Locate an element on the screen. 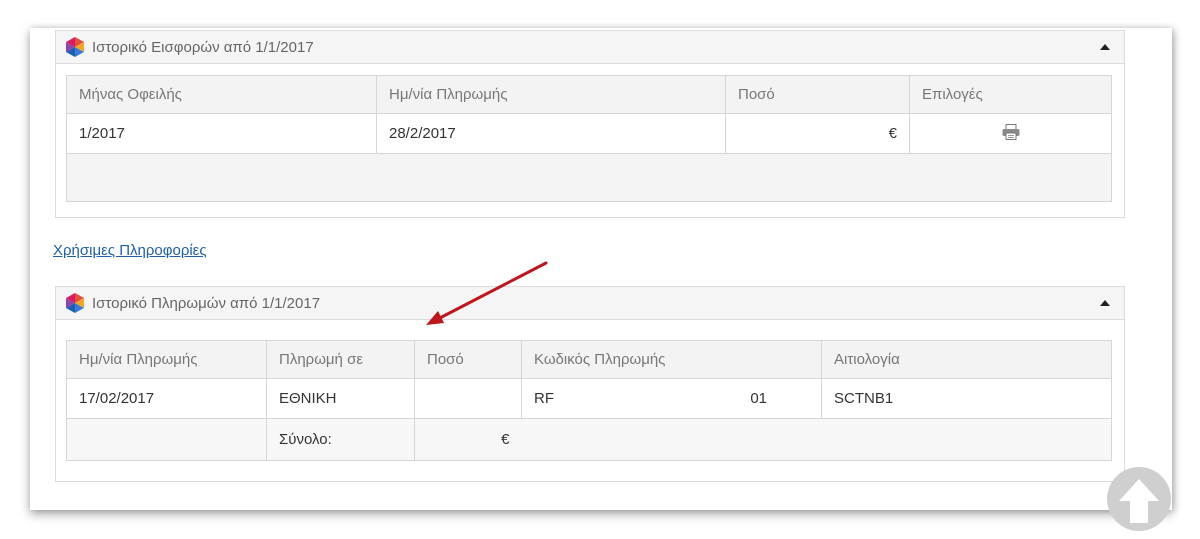 This screenshot has width=1200, height=539. payment-date-cell: 17/02/2017 is located at coordinates (166, 398).